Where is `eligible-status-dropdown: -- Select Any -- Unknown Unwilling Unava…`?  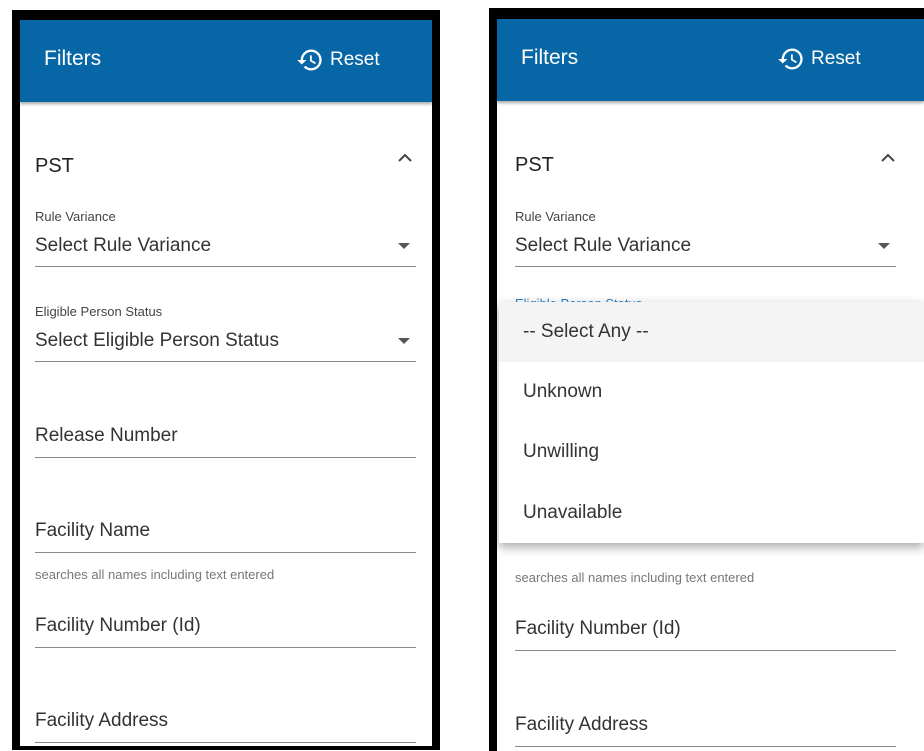 eligible-status-dropdown: -- Select Any -- Unknown Unwilling Unava… is located at coordinates (711, 422).